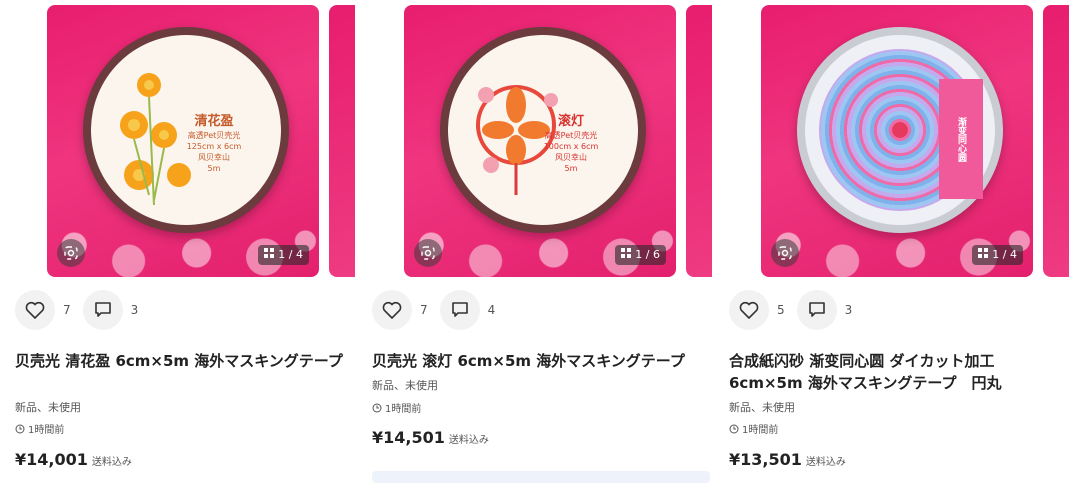 The width and height of the screenshot is (1080, 483). I want to click on tape-roll: 渐变同心圆, so click(900, 130).